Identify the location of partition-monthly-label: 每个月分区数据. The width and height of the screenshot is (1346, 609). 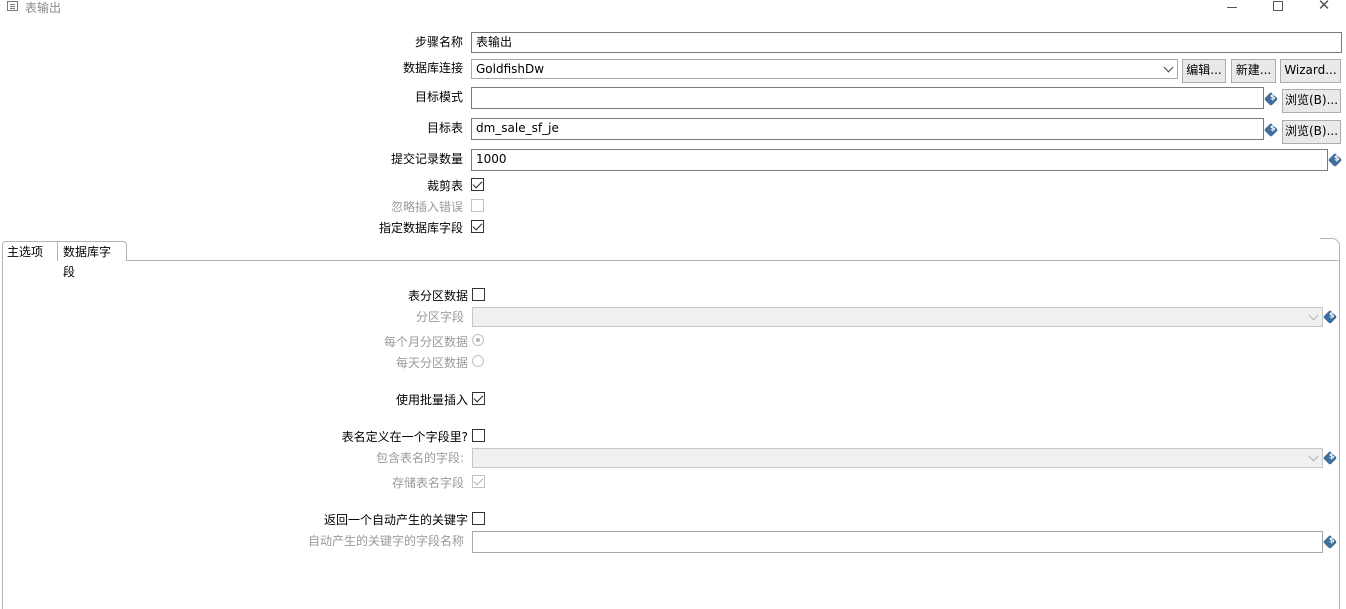
(425, 342).